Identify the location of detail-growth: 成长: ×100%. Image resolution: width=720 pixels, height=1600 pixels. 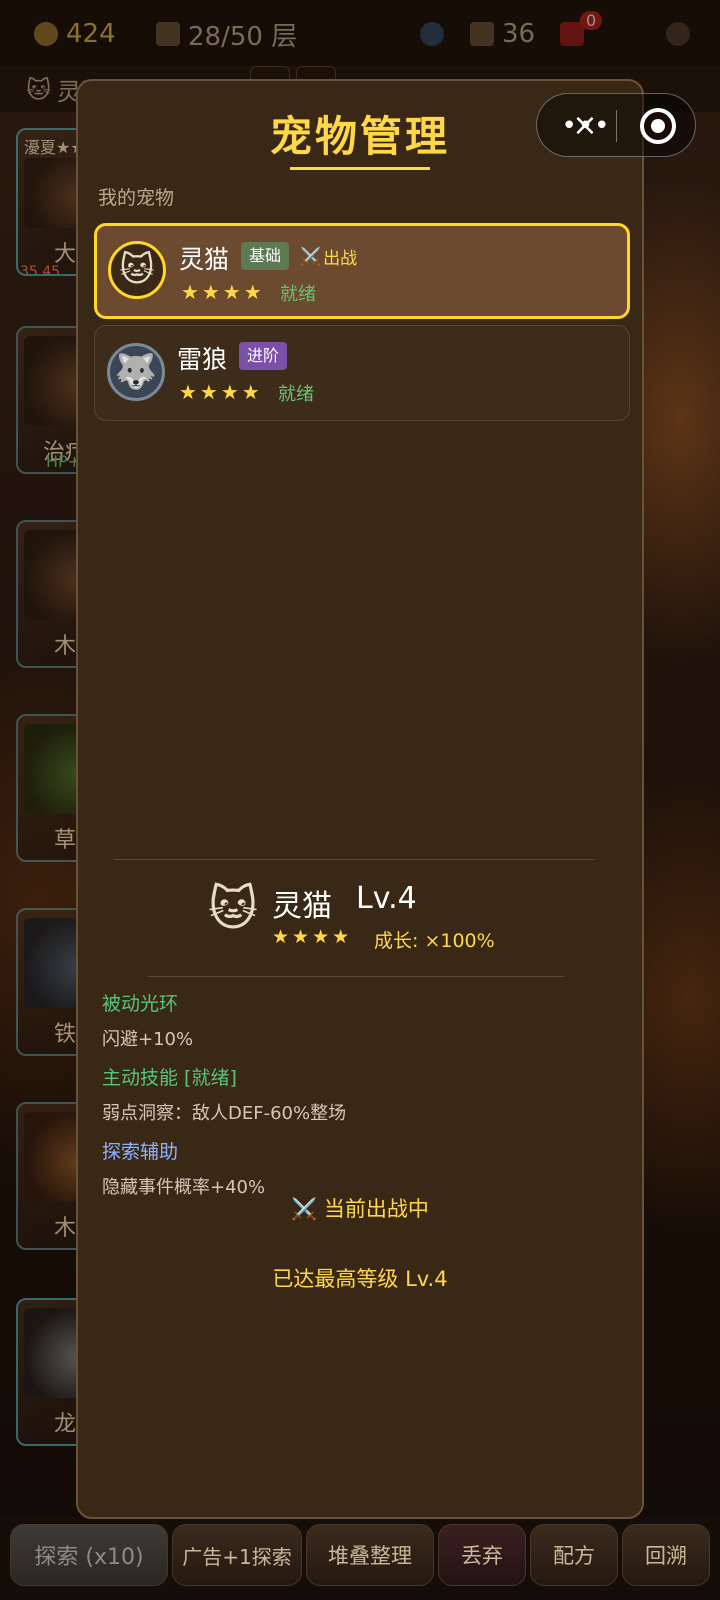
(434, 941).